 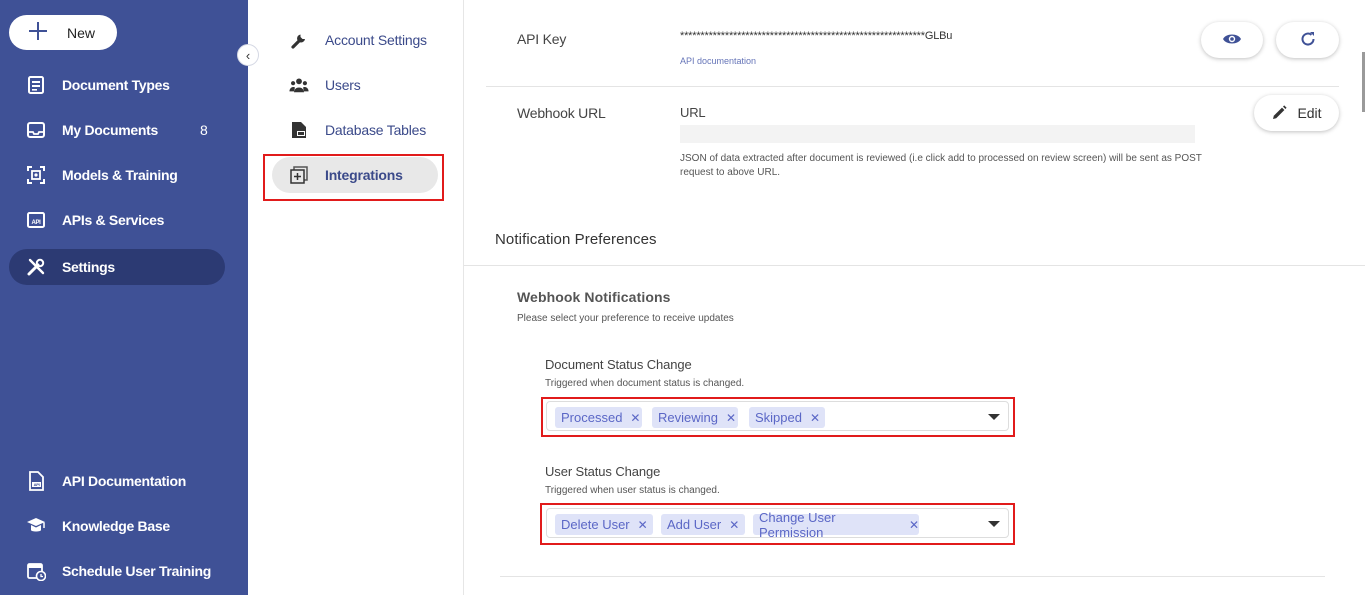 I want to click on sidebar-item-label: APIs & Services, so click(x=113, y=220).